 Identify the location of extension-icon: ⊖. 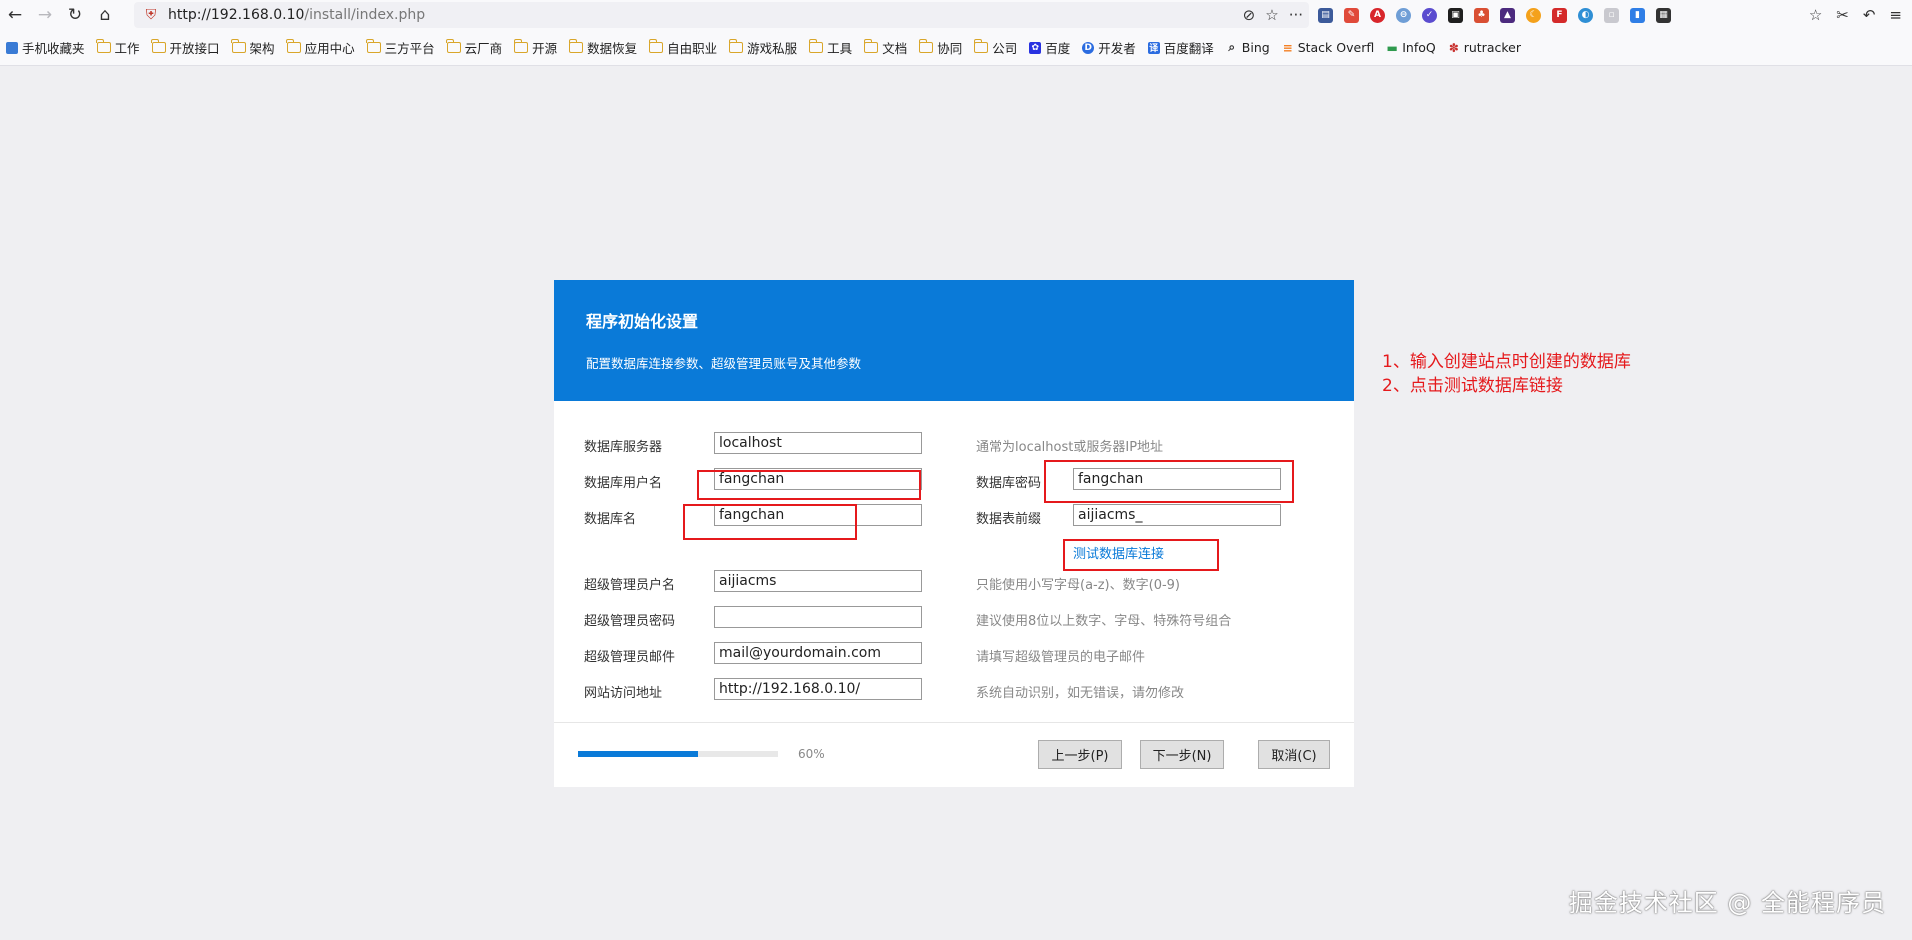
(1403, 15).